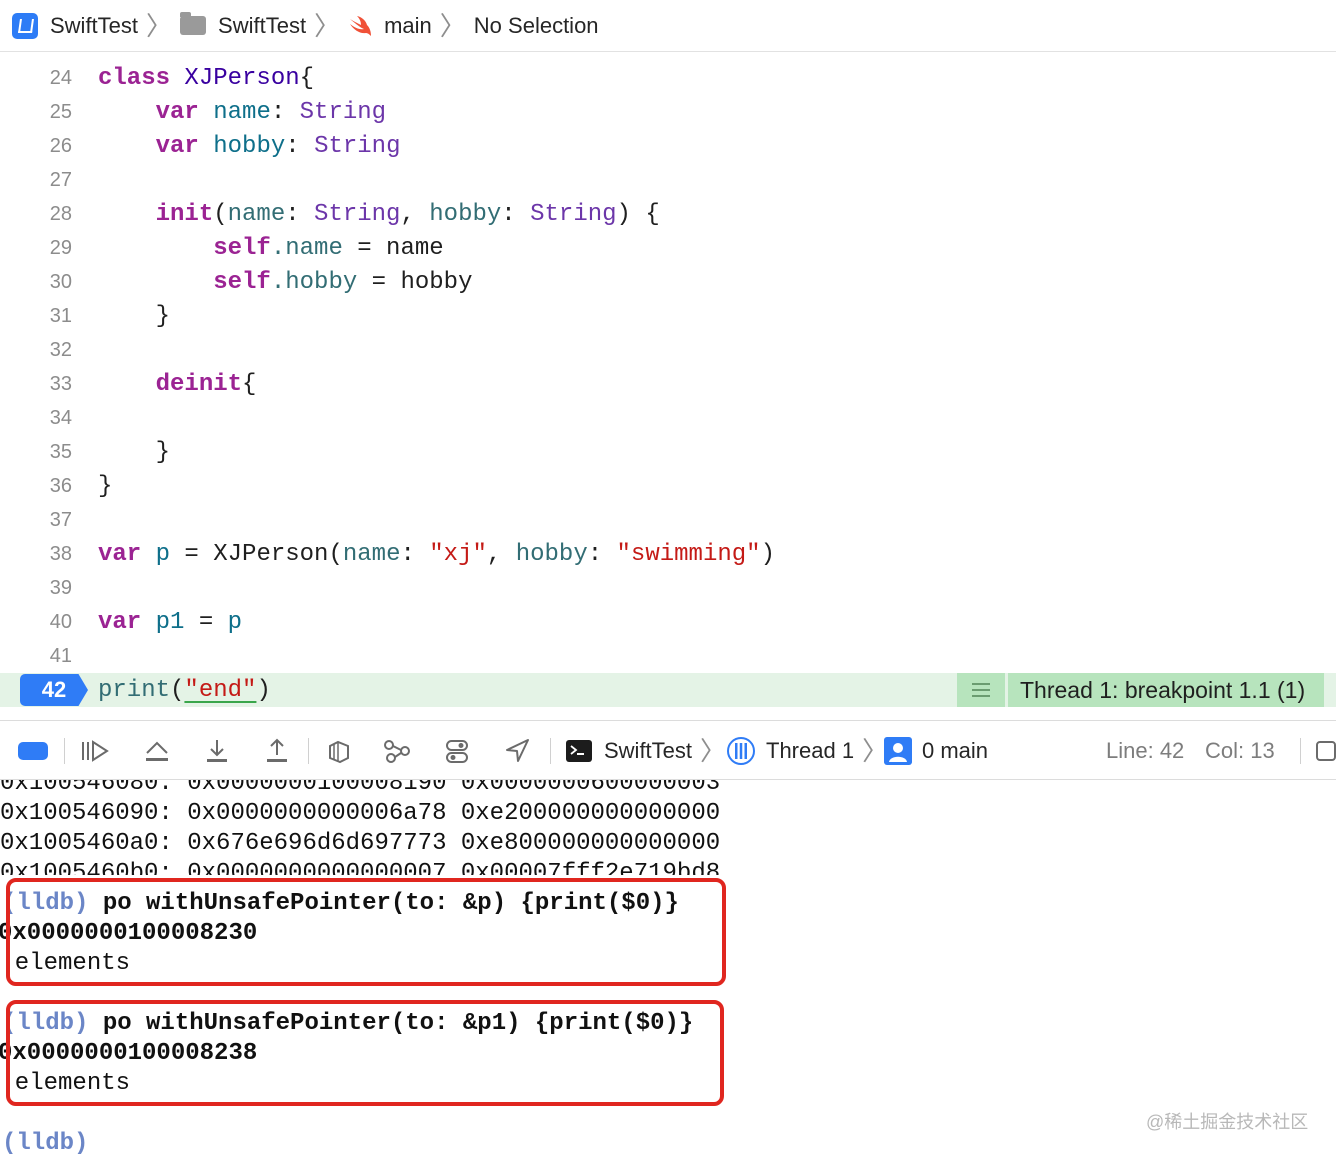 The width and height of the screenshot is (1336, 1160). I want to click on breadcrumb-selection: No Selection, so click(536, 26).